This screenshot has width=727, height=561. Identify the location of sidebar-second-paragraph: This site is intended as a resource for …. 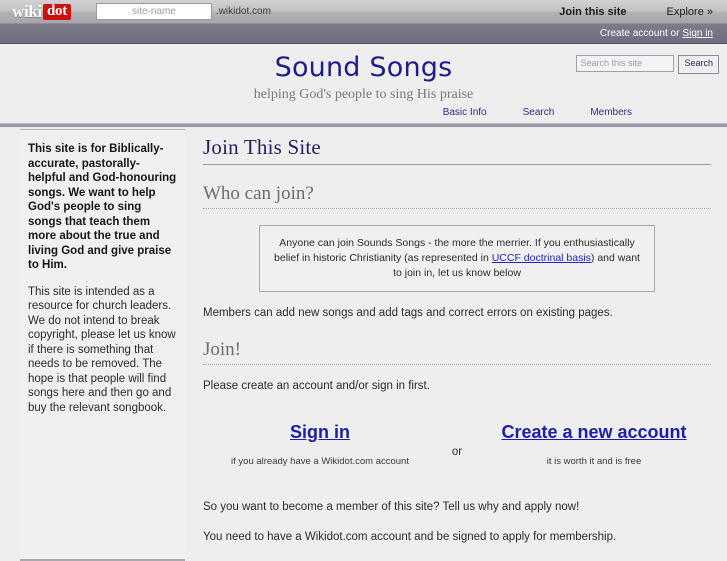
(102, 349).